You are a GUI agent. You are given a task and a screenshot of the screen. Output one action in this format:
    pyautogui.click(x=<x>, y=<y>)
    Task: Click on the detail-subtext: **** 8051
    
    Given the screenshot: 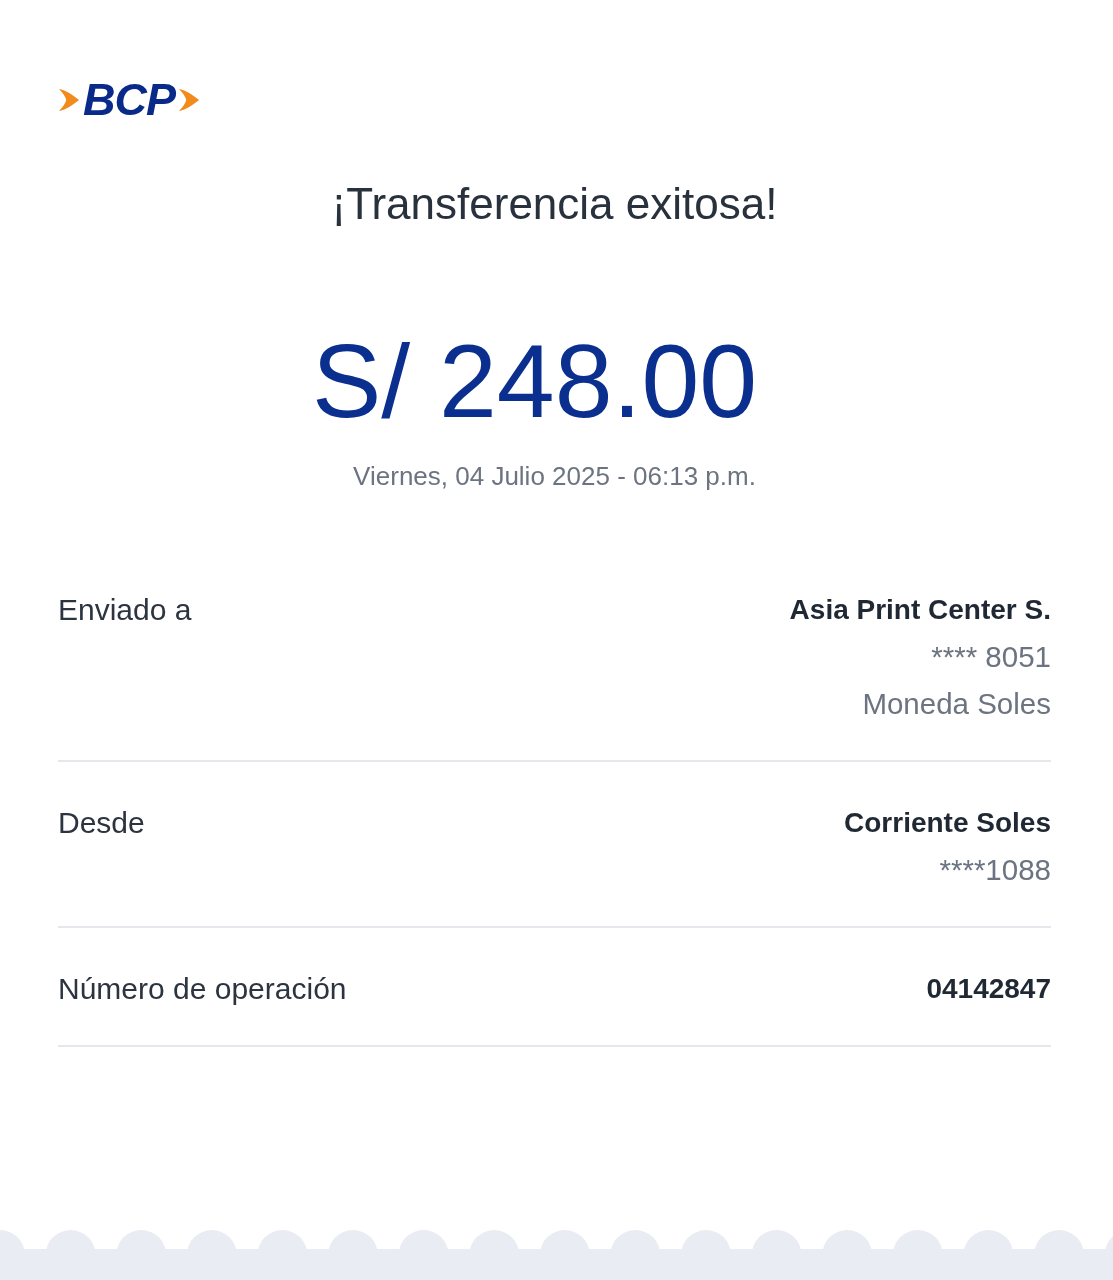 What is the action you would take?
    pyautogui.click(x=991, y=657)
    